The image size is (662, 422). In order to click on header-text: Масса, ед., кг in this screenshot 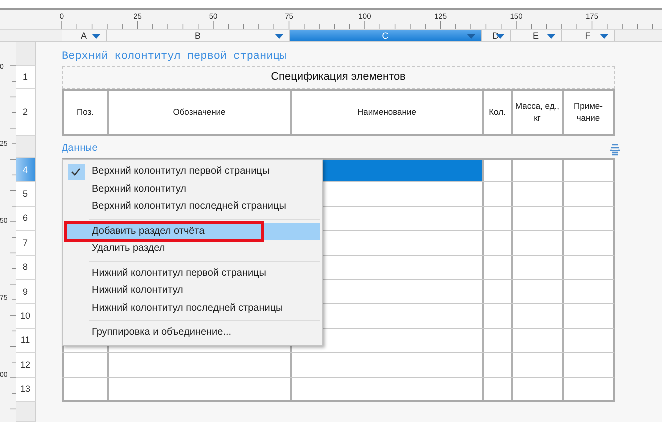, I will do `click(537, 112)`.